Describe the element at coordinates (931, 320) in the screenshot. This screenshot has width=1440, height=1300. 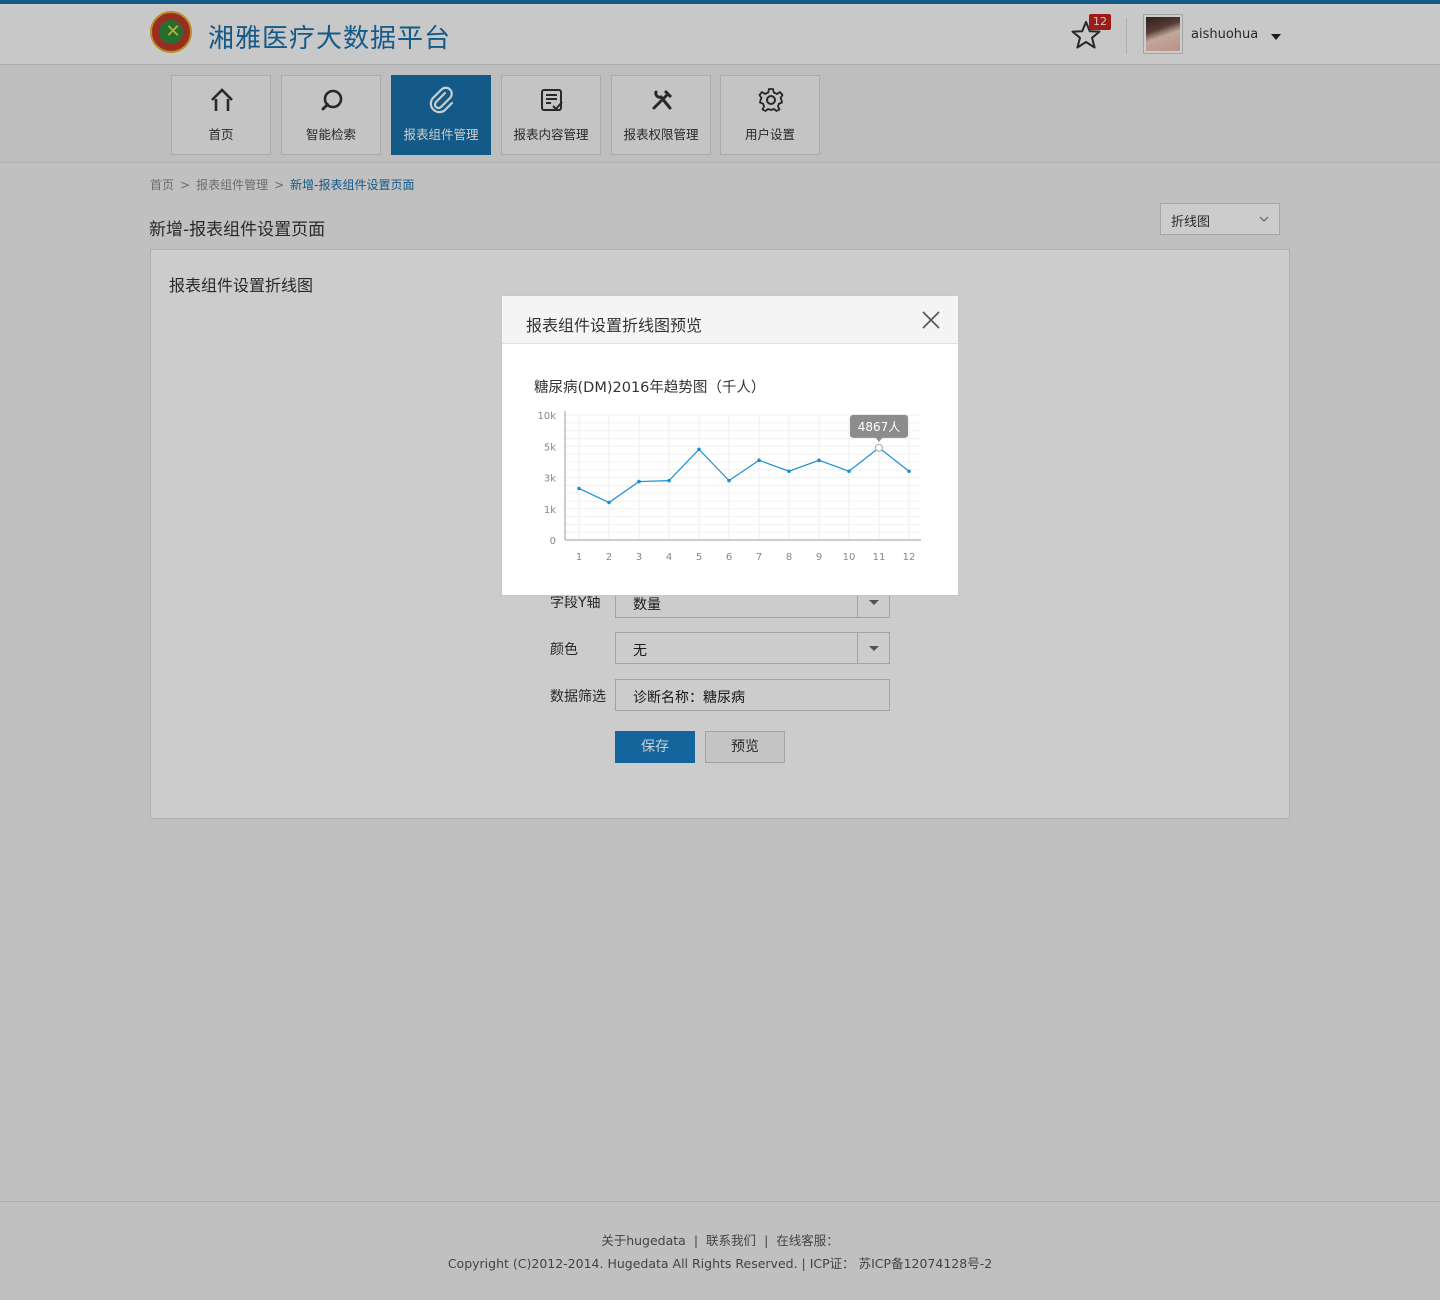
I see `close-icon` at that location.